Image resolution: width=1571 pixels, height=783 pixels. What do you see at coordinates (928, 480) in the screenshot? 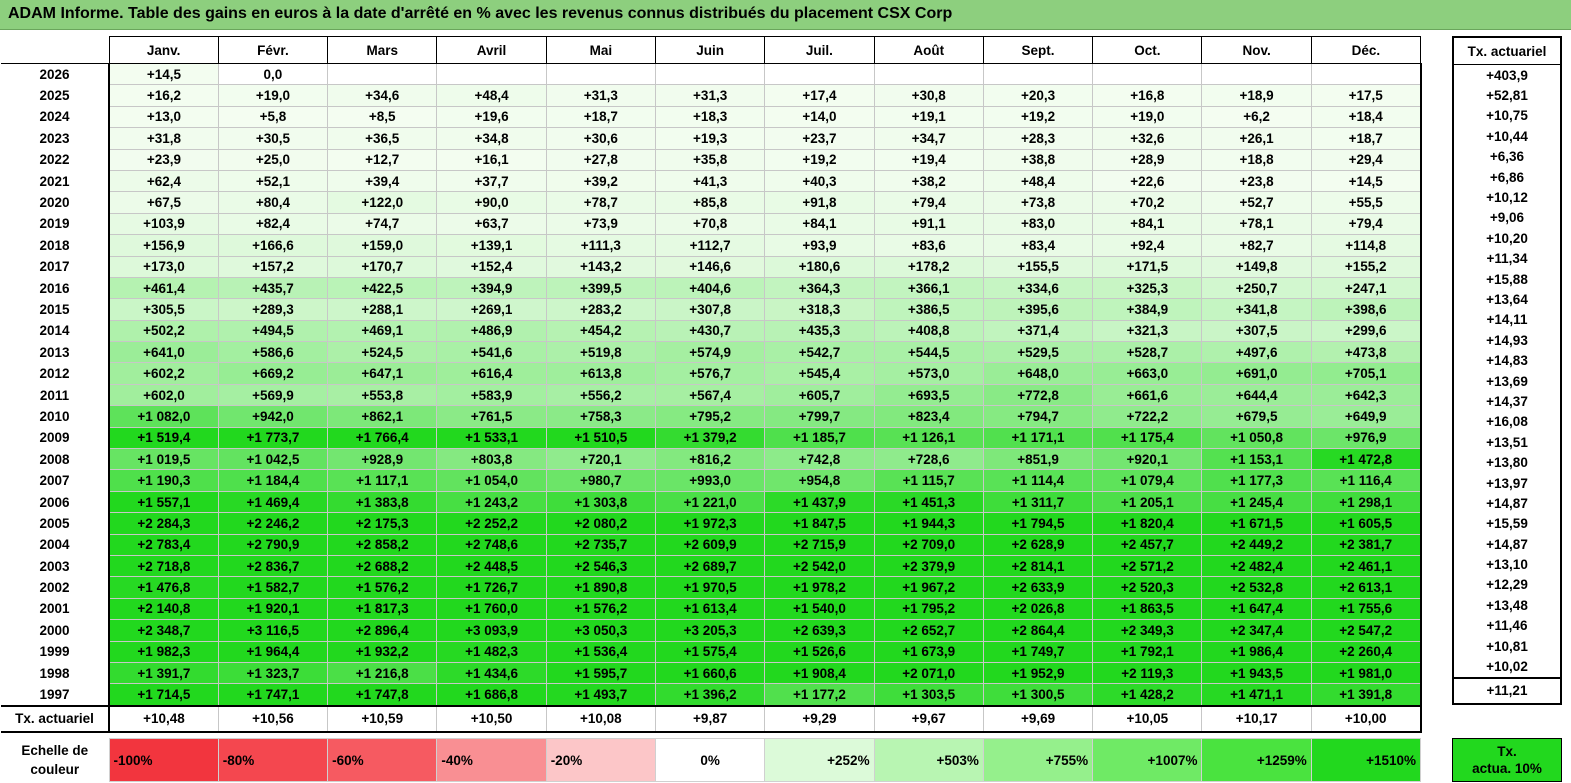
I see `gain-cell: +1 115,7` at bounding box center [928, 480].